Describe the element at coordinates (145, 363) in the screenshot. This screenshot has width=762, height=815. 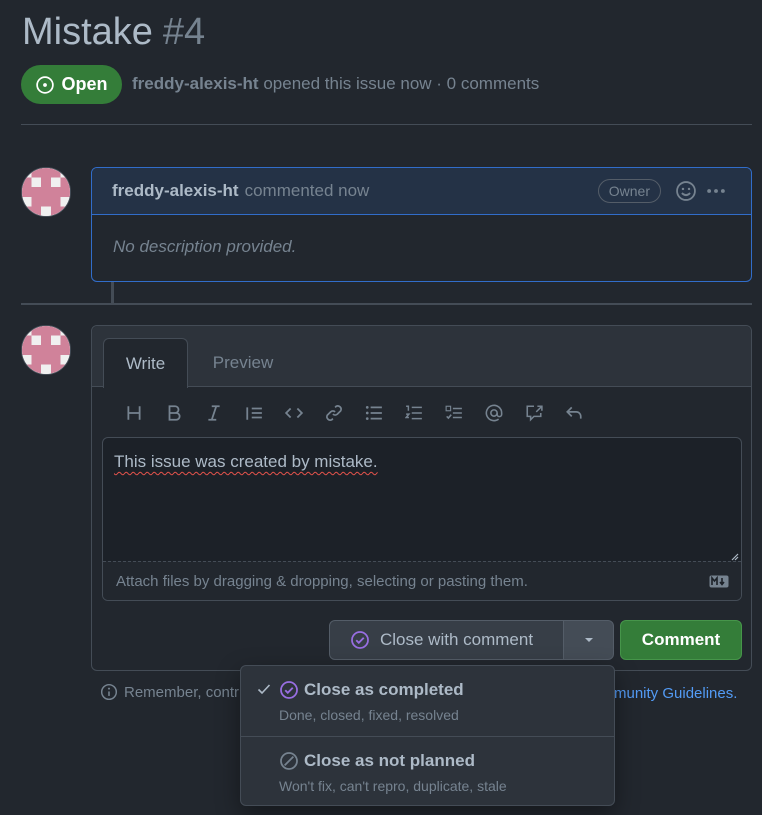
I see `tab-write: Write` at that location.